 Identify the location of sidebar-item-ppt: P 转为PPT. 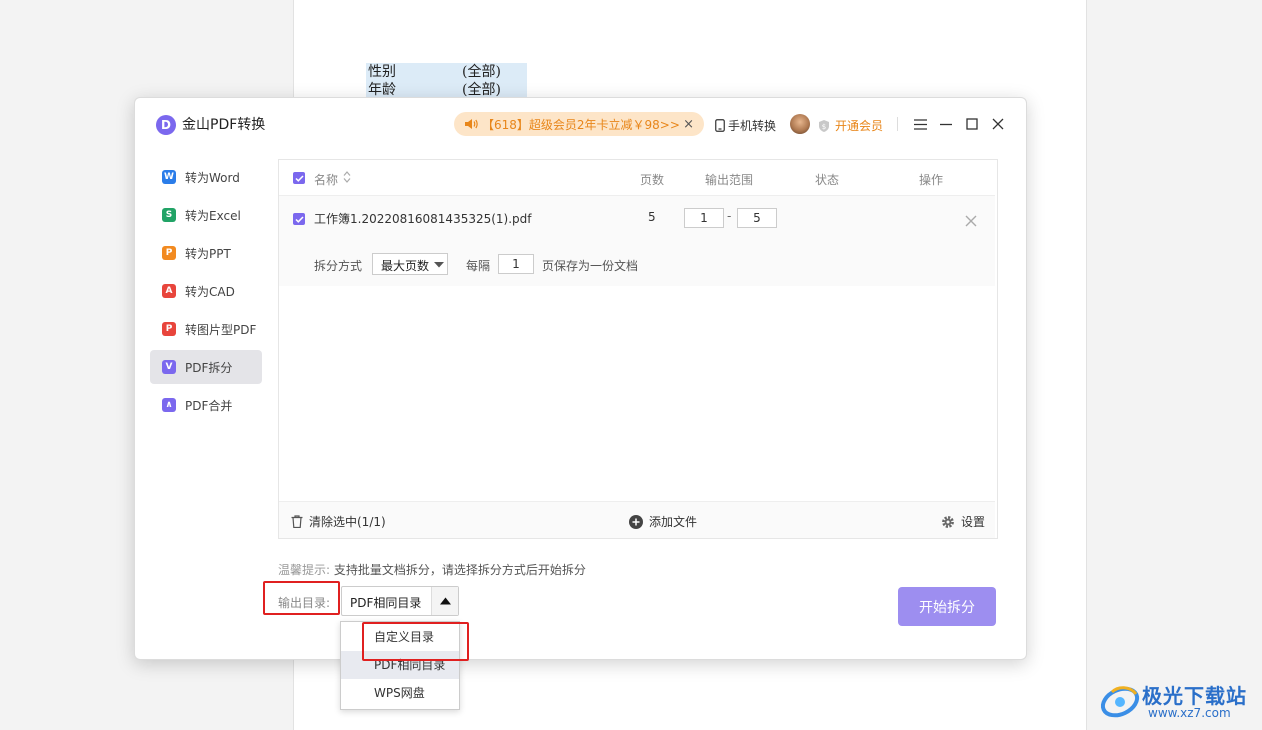
(206, 253).